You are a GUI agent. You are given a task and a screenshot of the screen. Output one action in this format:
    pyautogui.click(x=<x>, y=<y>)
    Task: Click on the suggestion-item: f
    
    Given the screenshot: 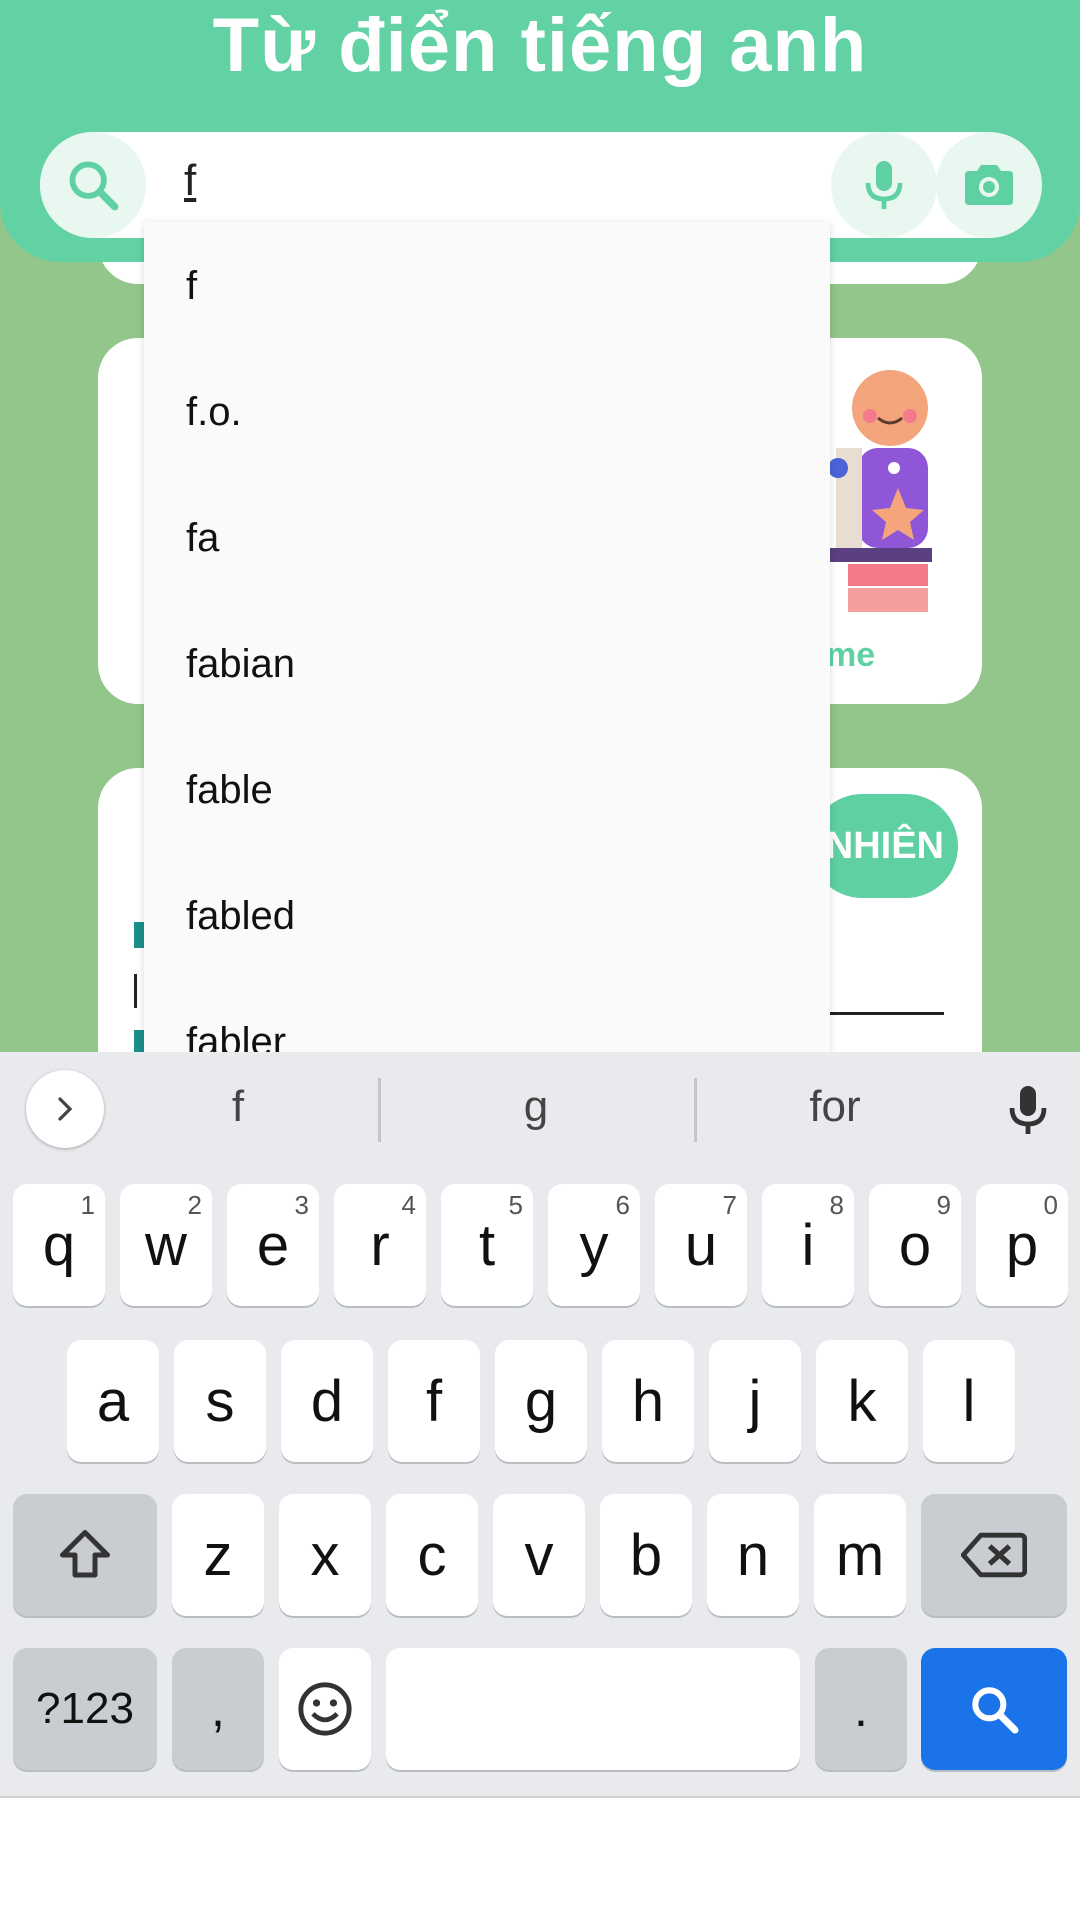 What is the action you would take?
    pyautogui.click(x=191, y=286)
    